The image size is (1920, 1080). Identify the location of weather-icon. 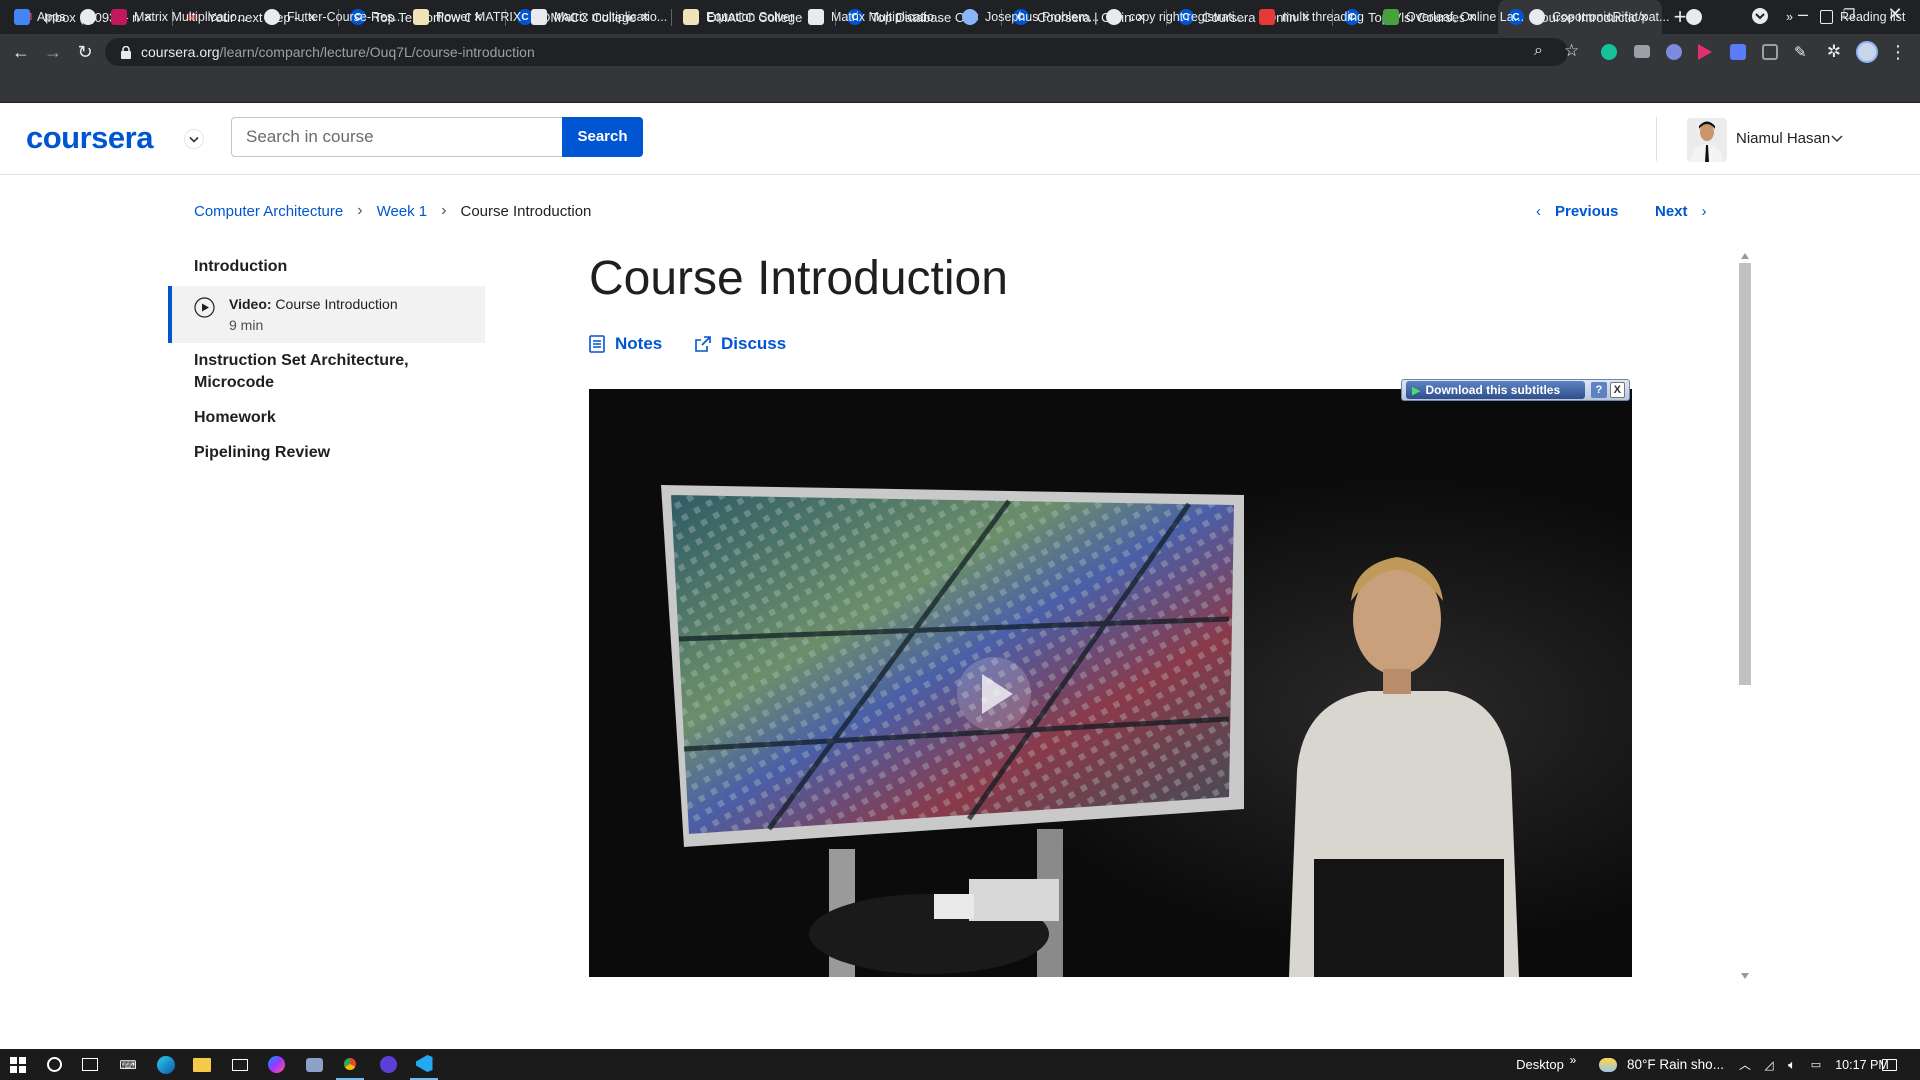
(1608, 1064).